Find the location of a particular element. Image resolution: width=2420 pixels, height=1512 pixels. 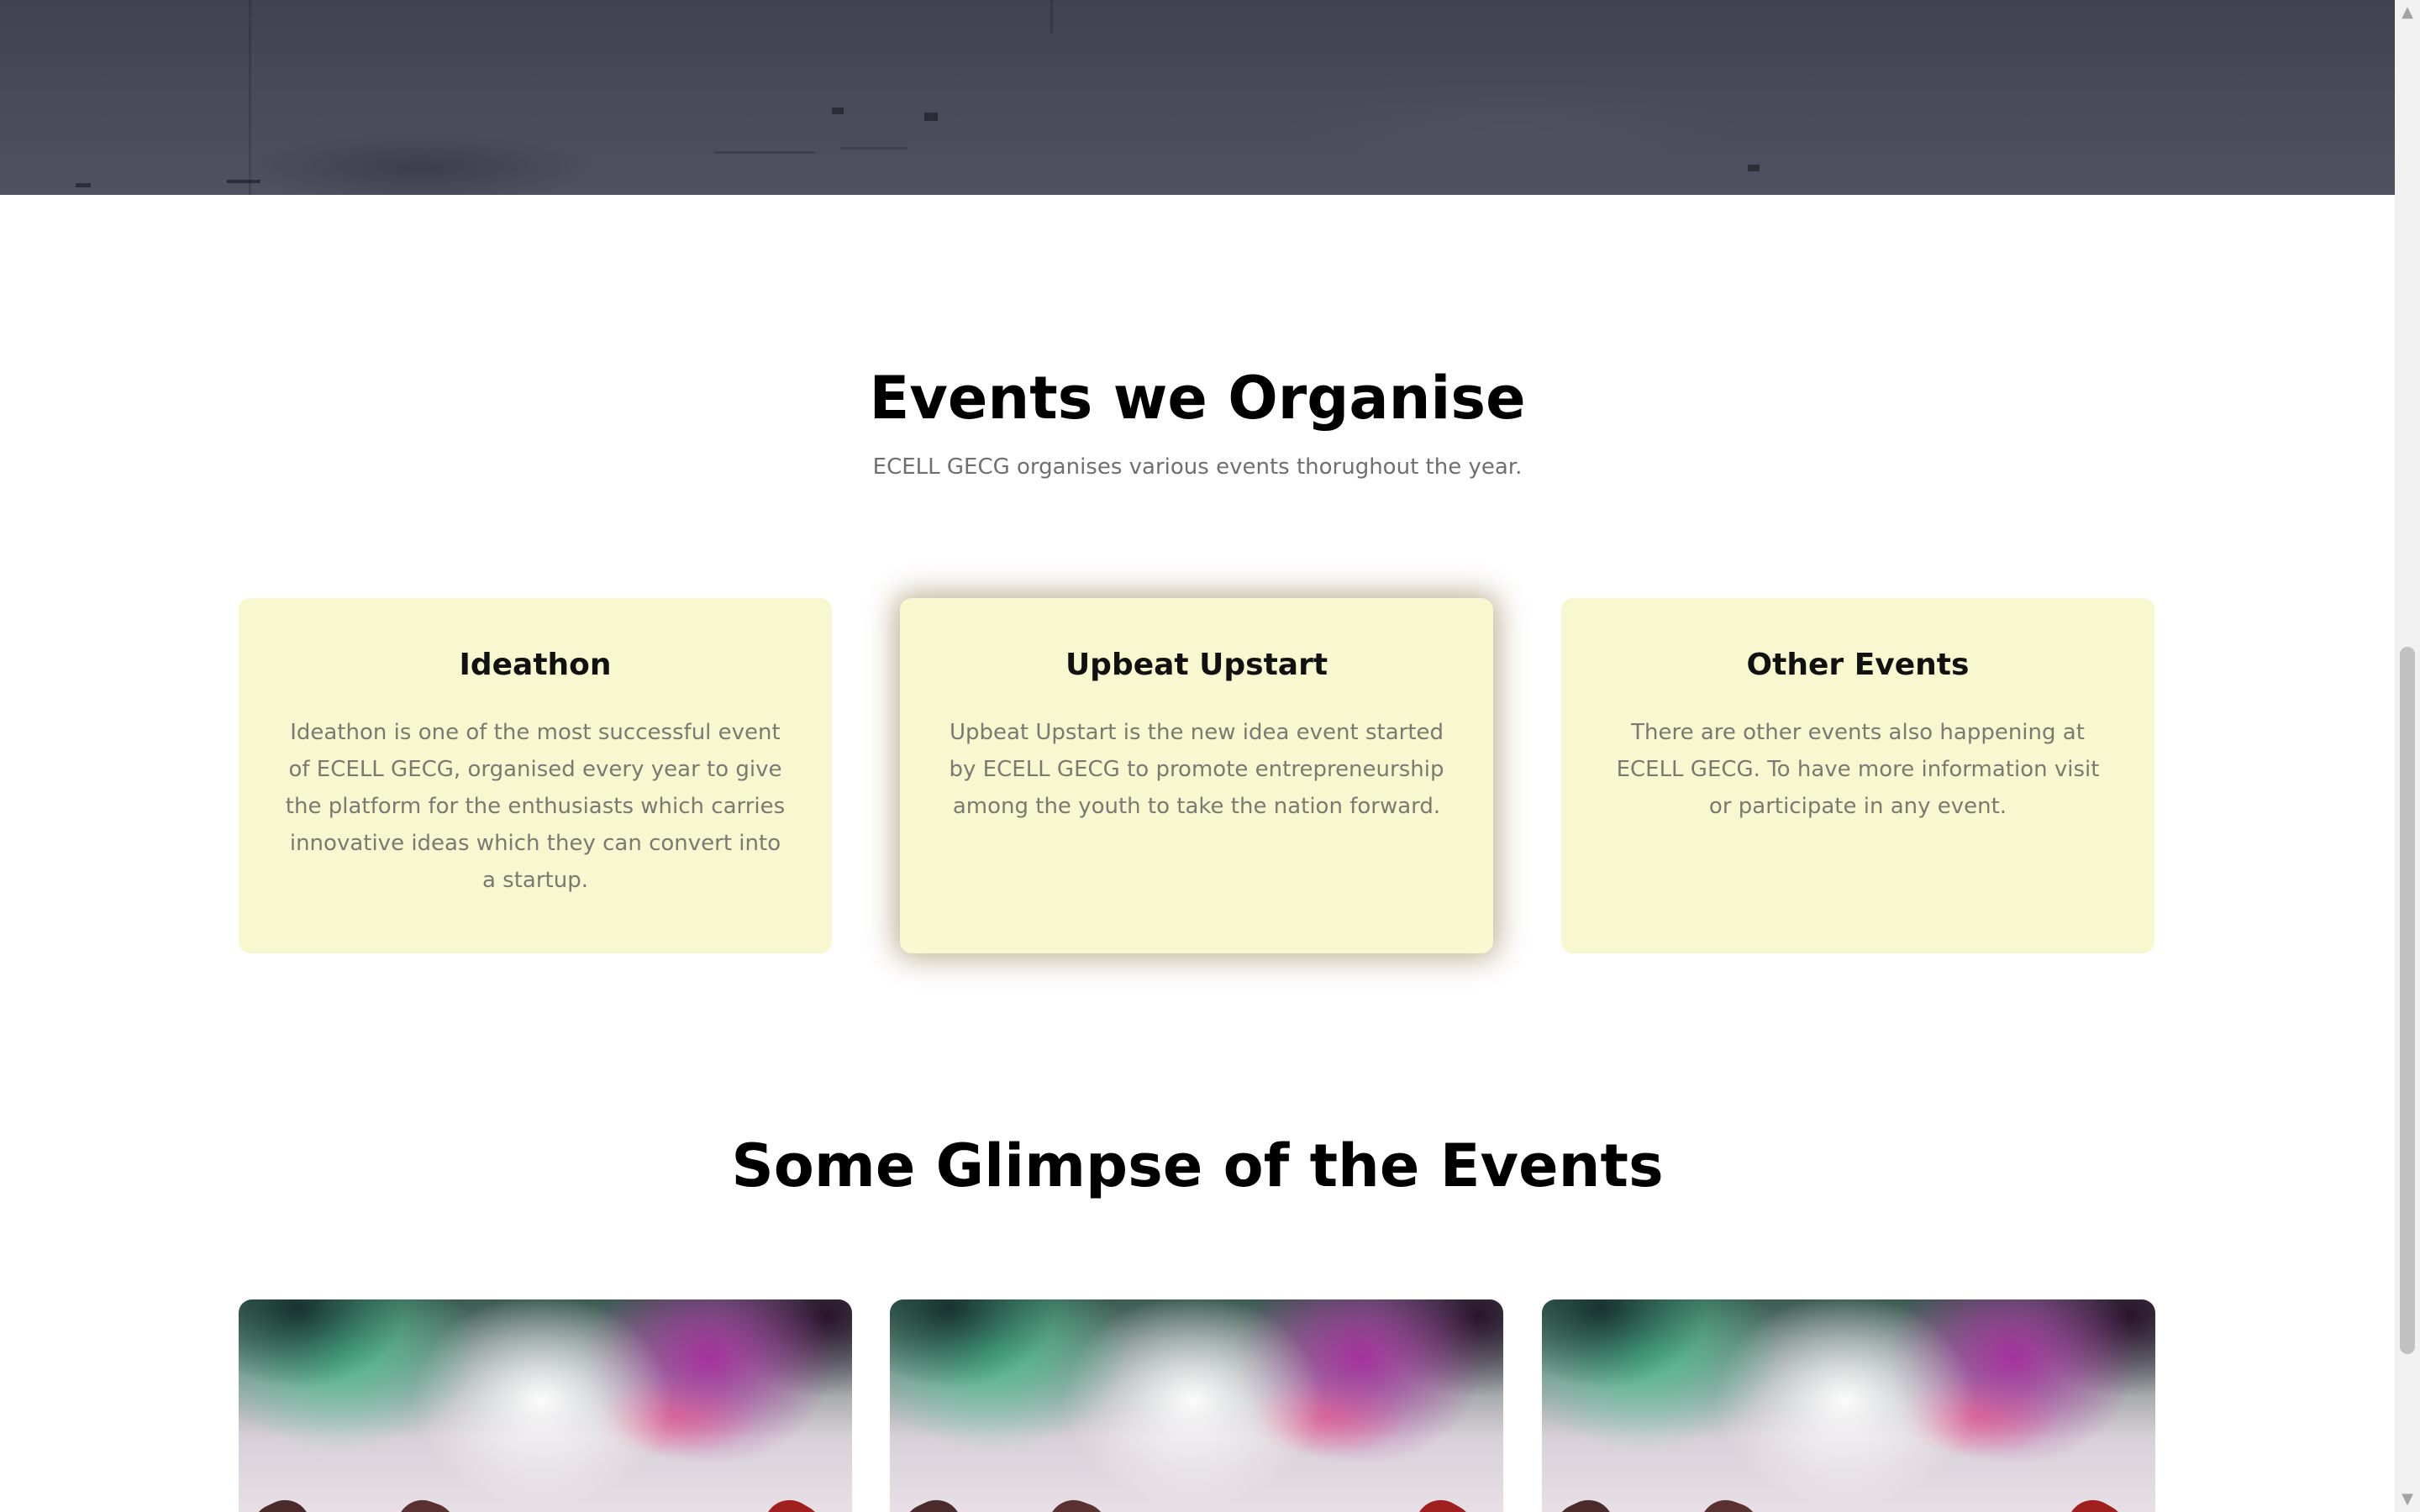

hero-image-bottom is located at coordinates (1197, 97).